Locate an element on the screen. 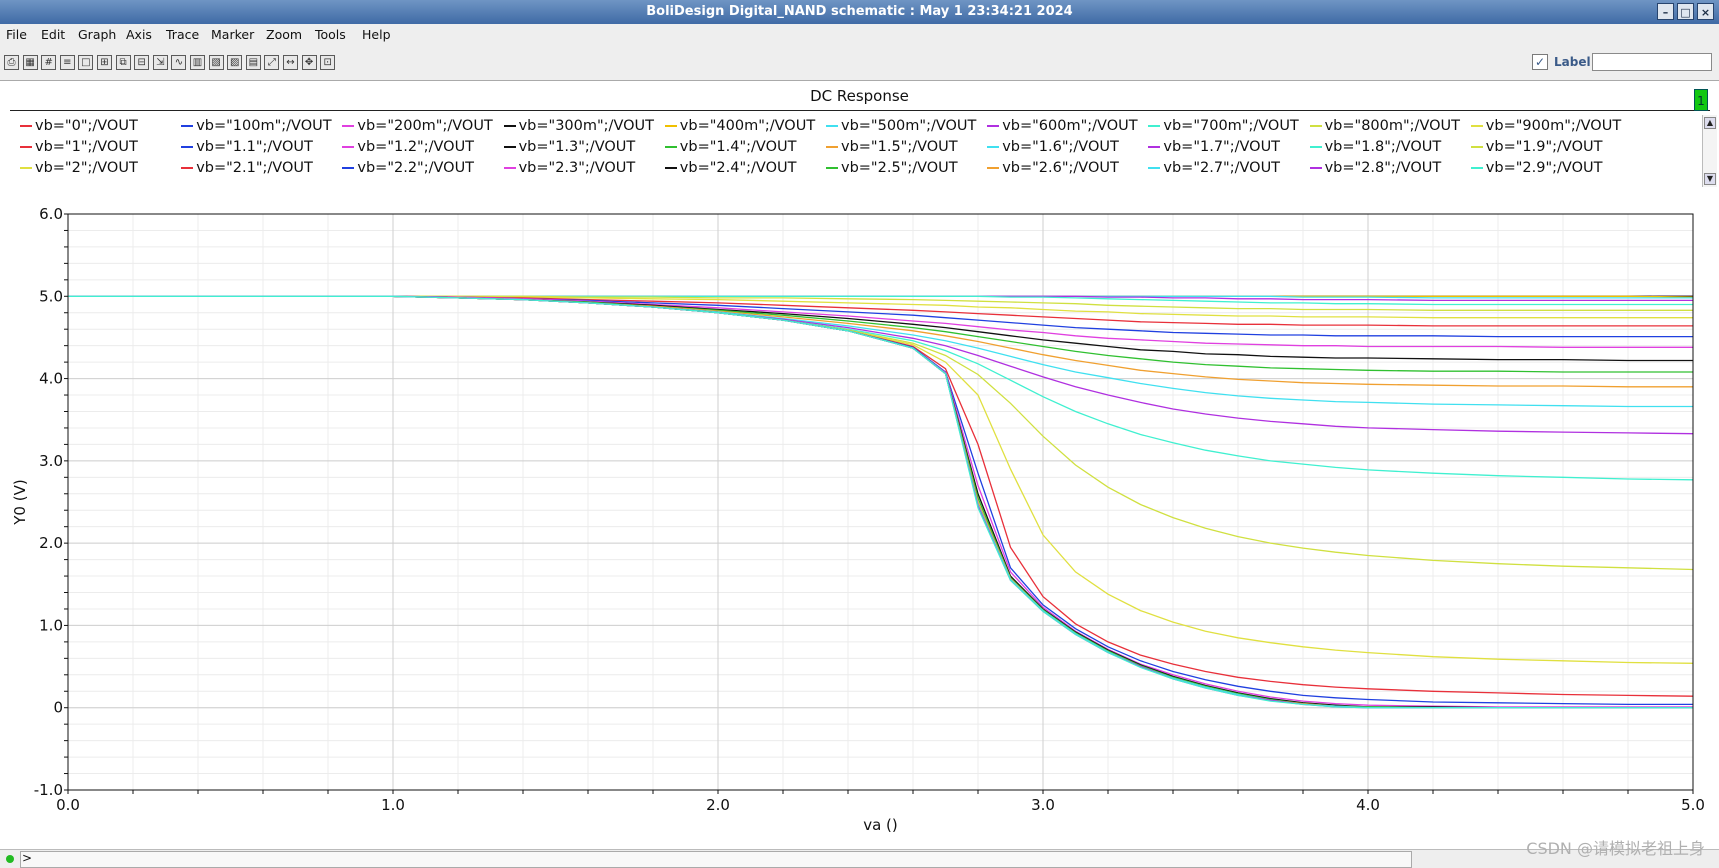  y-tick-label: 0 is located at coordinates (58, 708).